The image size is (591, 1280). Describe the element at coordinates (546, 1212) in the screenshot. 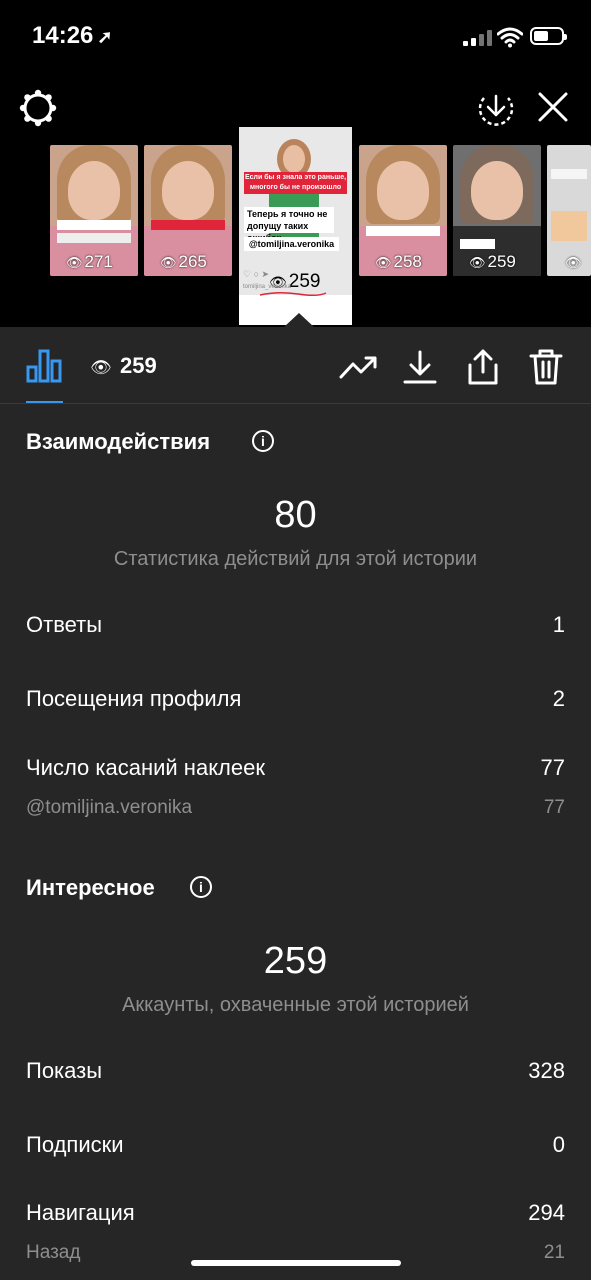

I see `stat-row-value: 294` at that location.